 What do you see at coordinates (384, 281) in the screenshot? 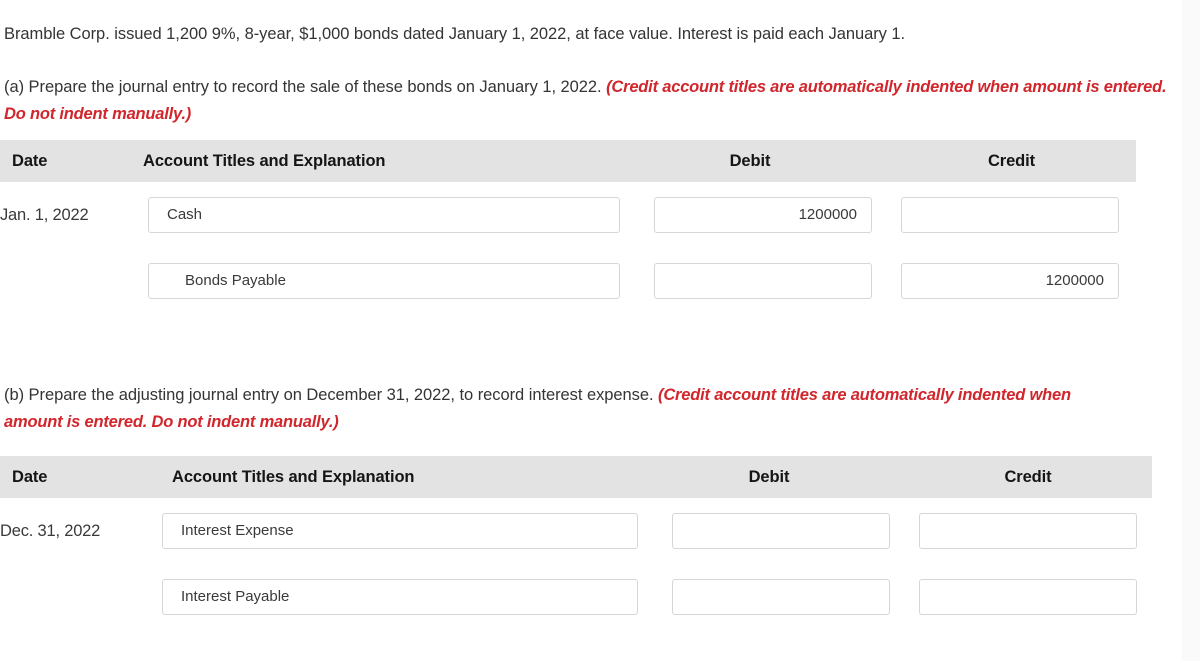
I see `account-title-input: Bonds Payable` at bounding box center [384, 281].